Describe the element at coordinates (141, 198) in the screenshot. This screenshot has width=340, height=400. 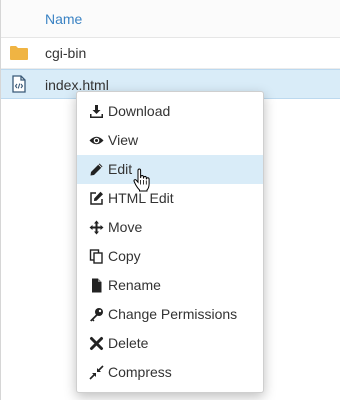
I see `menu-item-label: HTML Edit` at that location.